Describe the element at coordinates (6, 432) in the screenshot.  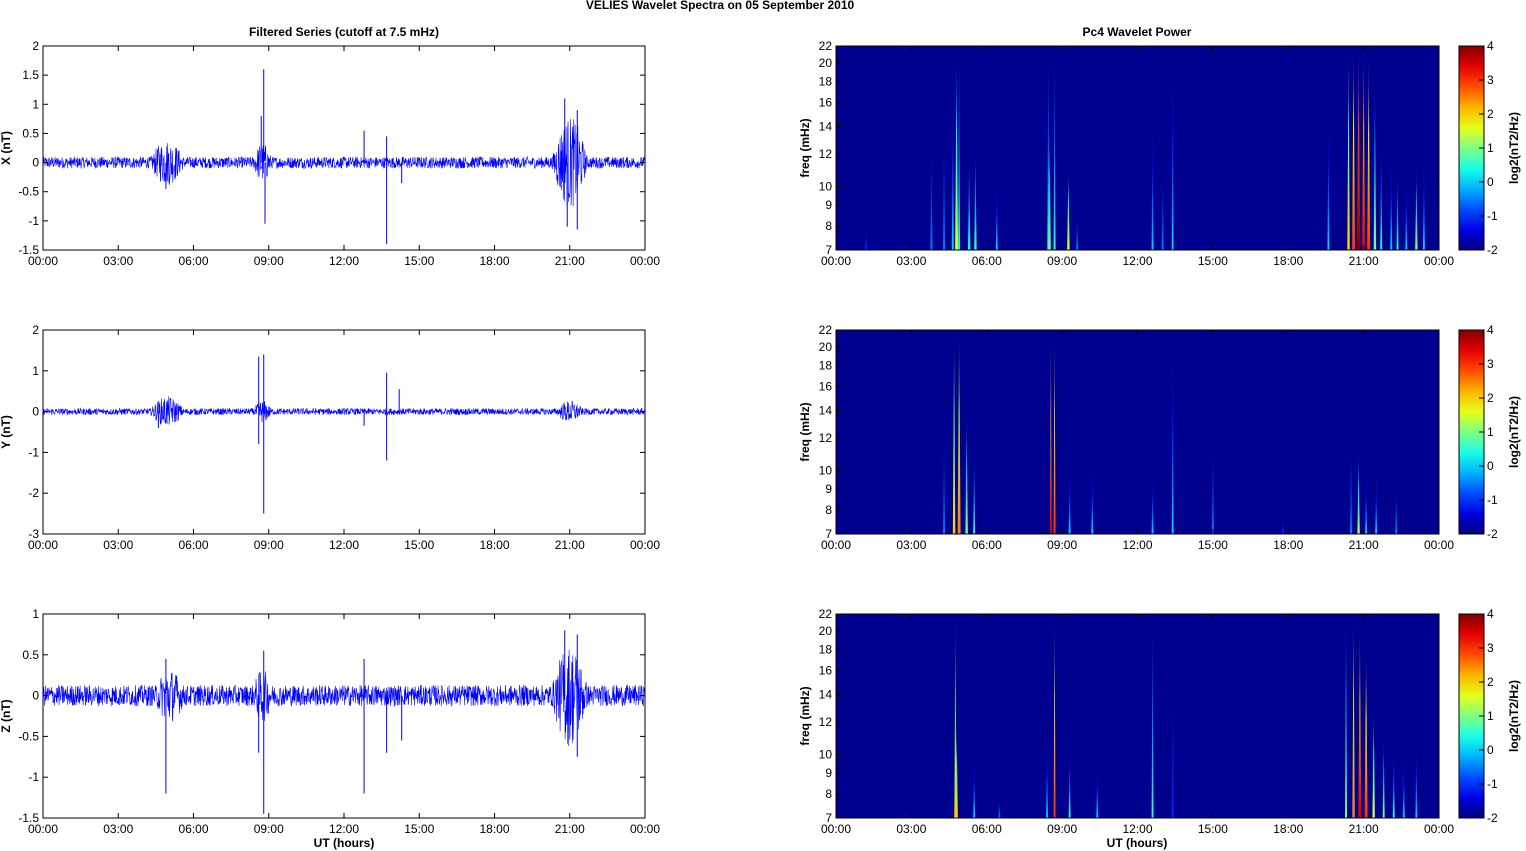
I see `y-axis-label: Y (nT)` at that location.